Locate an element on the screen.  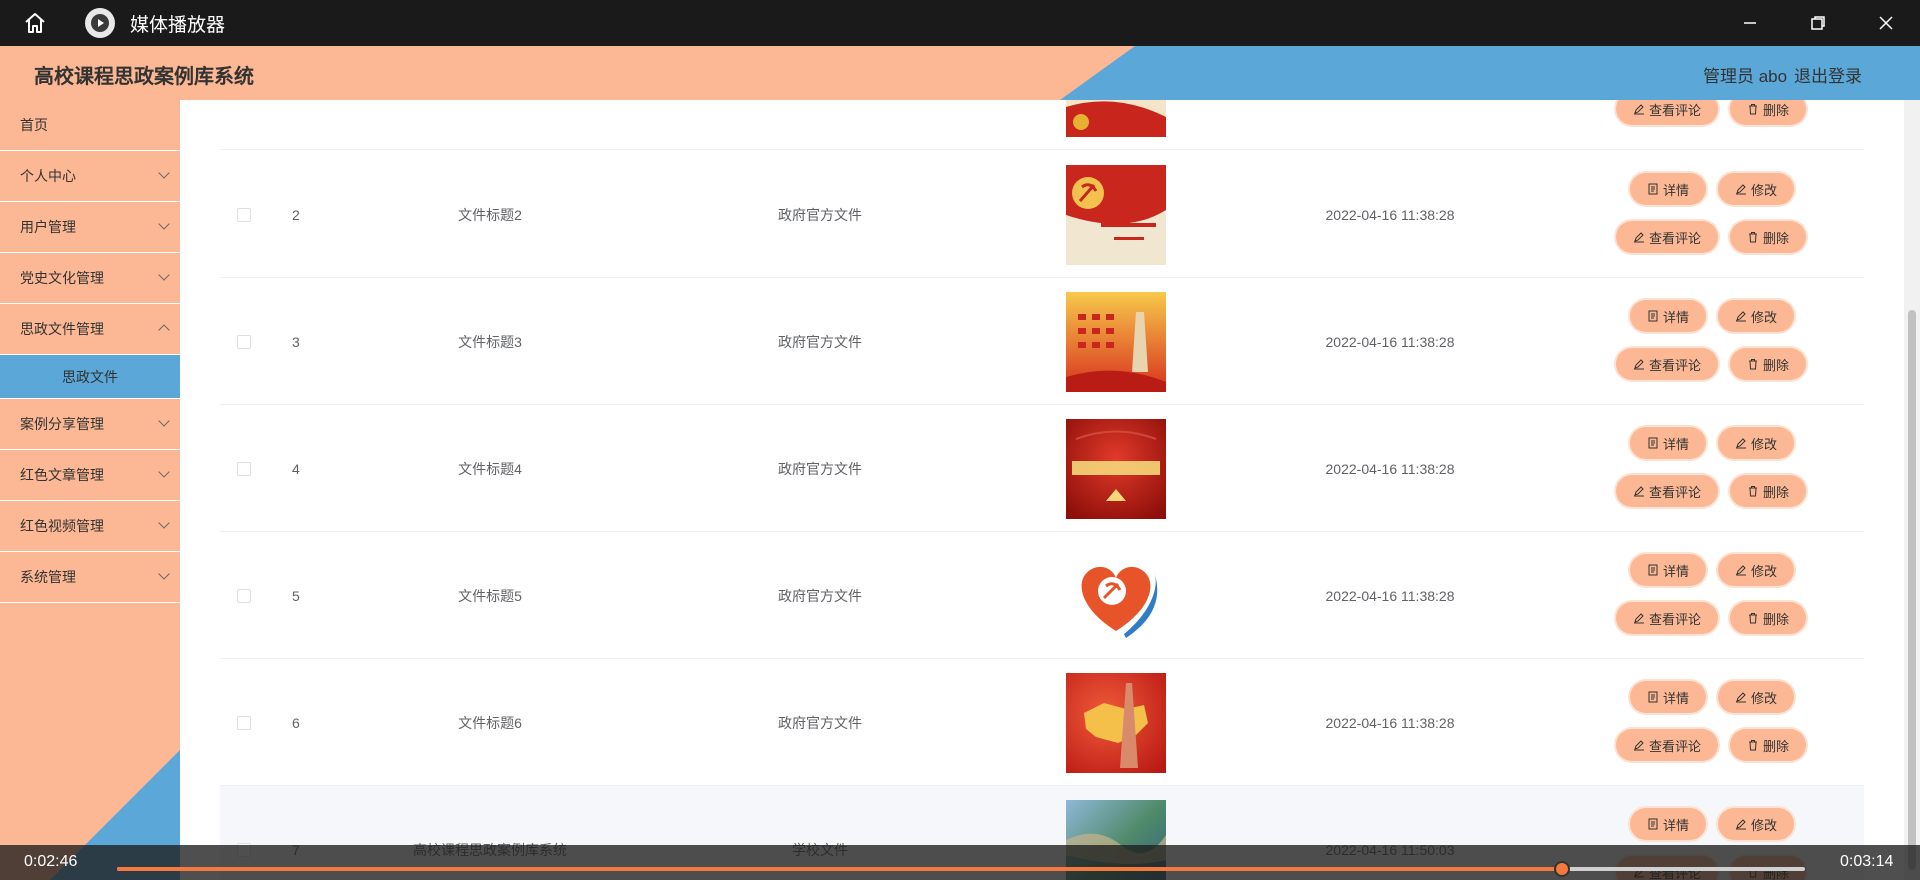
page-scrollbar is located at coordinates (1912, 490).